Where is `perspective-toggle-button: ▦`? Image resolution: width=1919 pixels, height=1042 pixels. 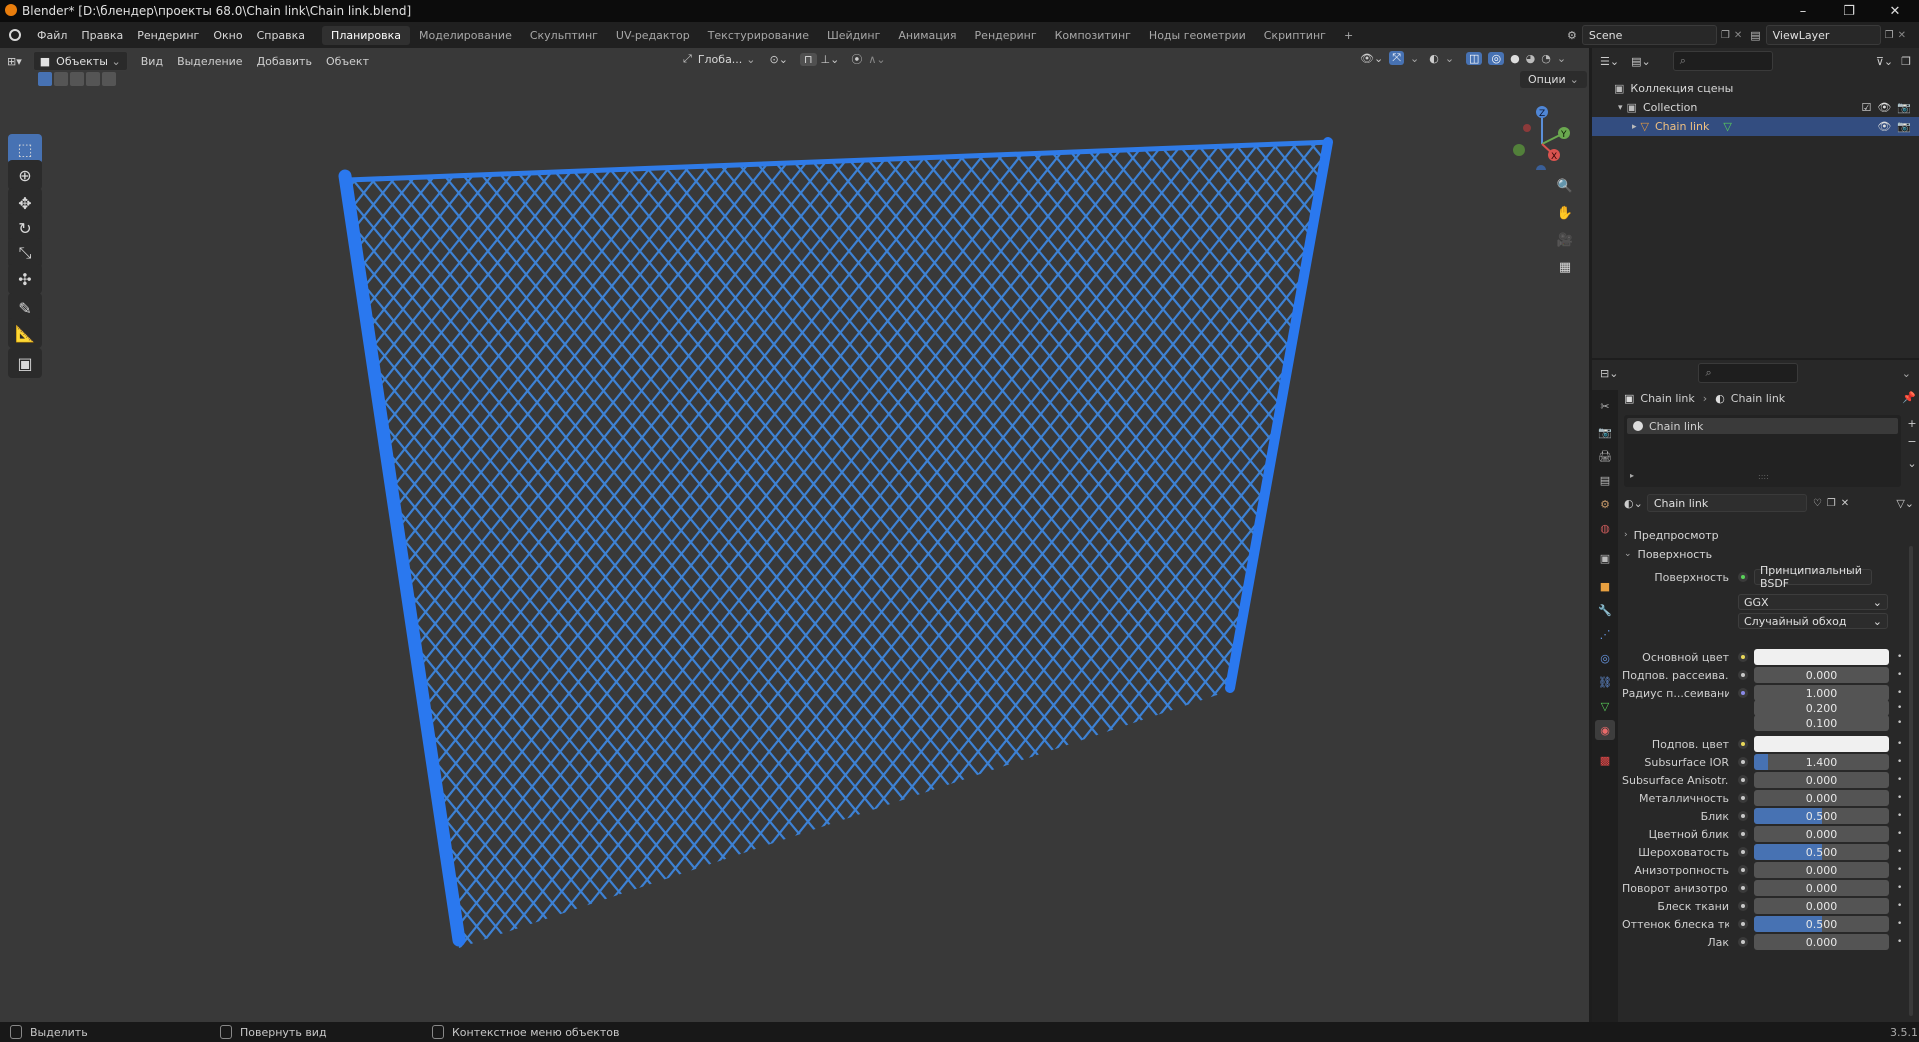 perspective-toggle-button: ▦ is located at coordinates (1565, 267).